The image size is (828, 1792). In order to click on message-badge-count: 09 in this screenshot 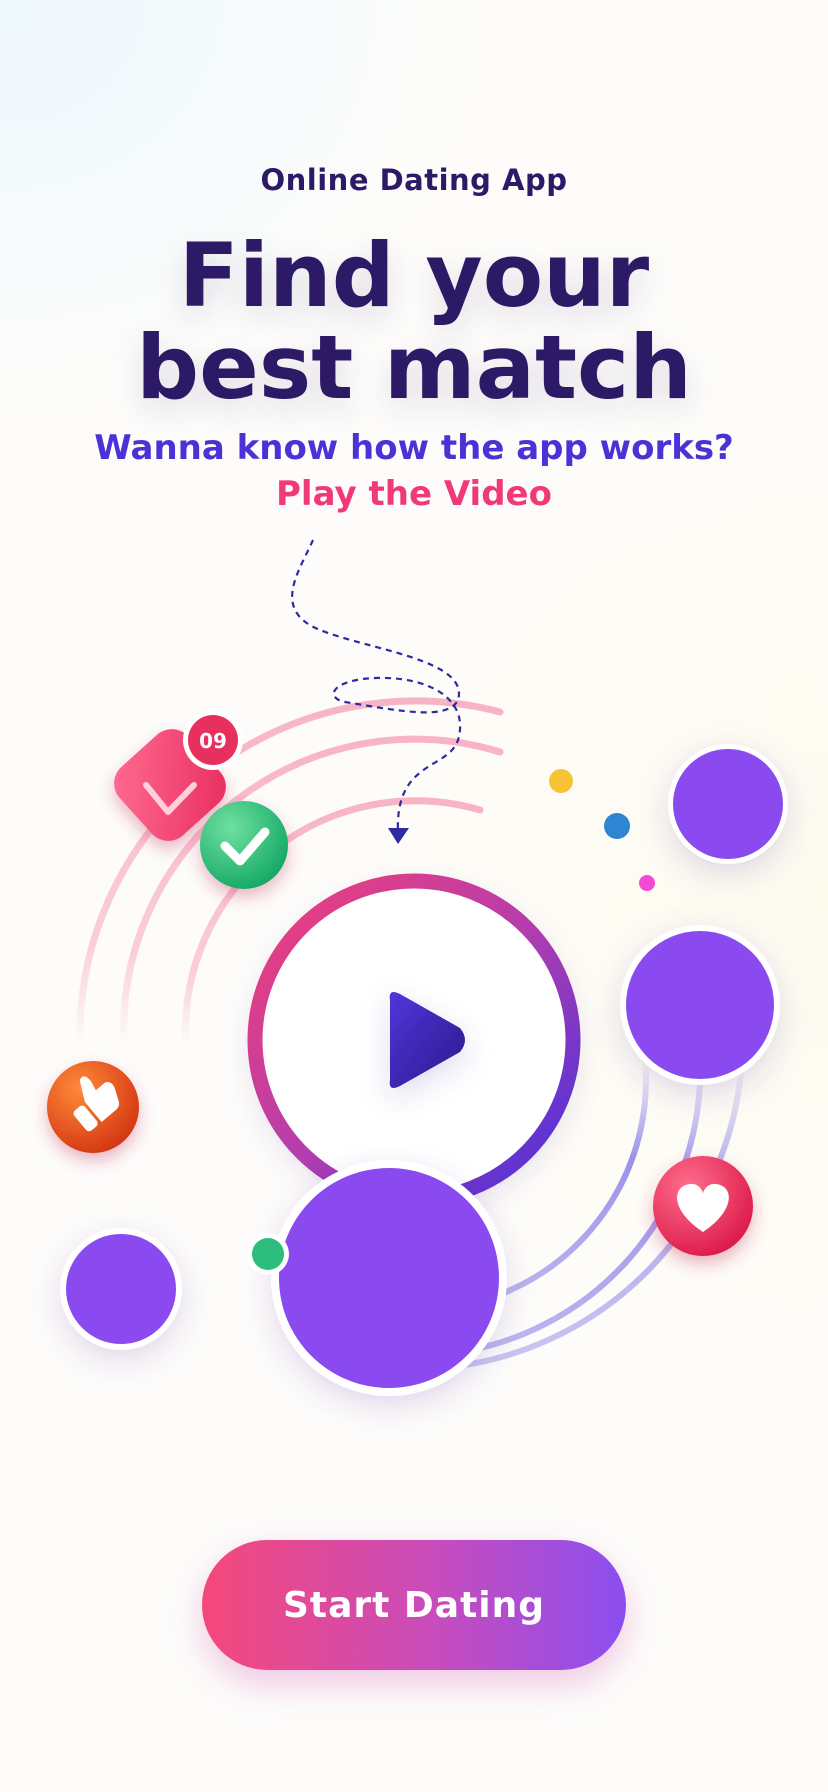, I will do `click(213, 741)`.